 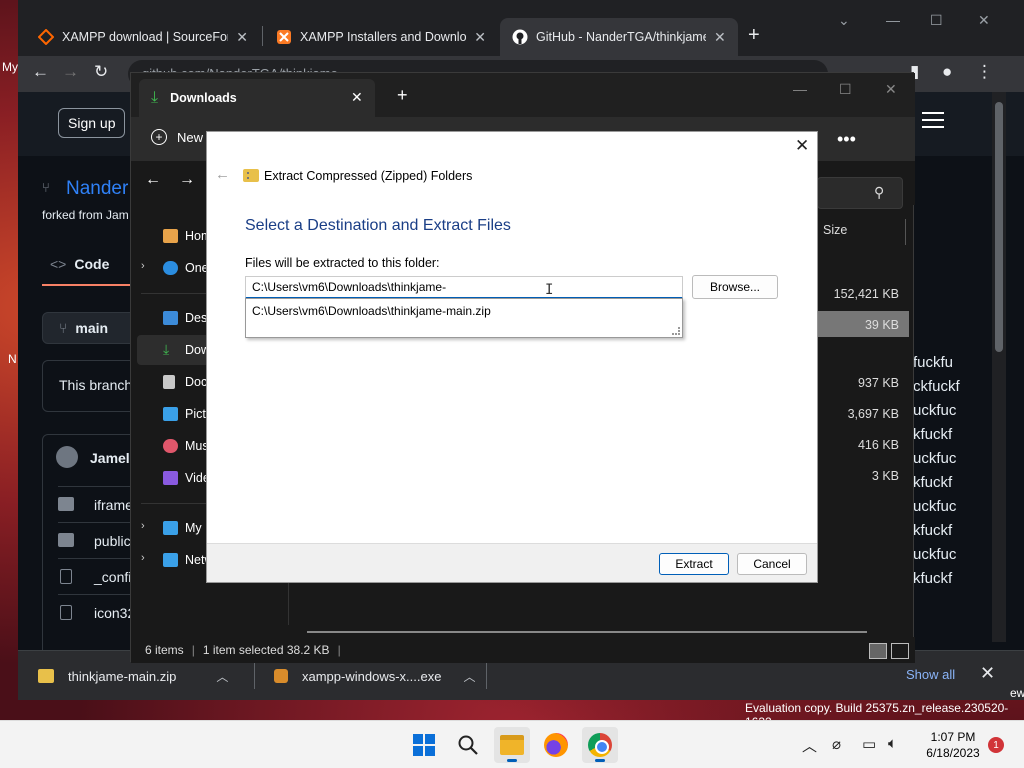 What do you see at coordinates (66, 612) in the screenshot?
I see `file-icon` at bounding box center [66, 612].